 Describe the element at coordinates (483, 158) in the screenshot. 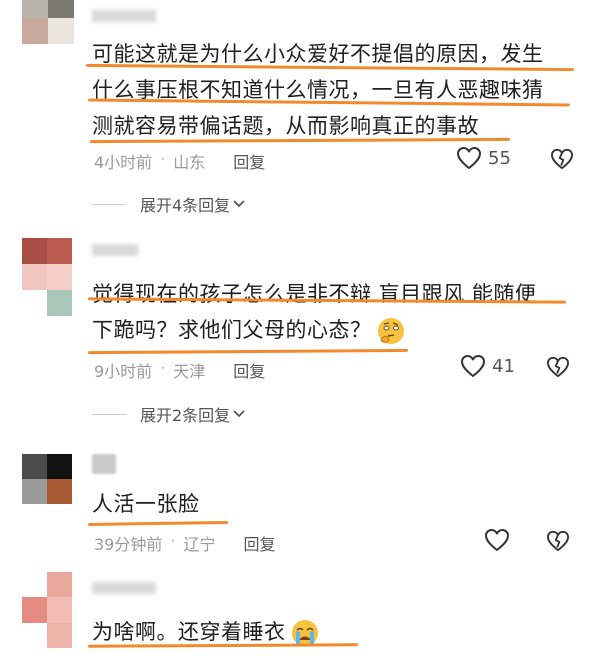

I see `like-button: 55` at that location.